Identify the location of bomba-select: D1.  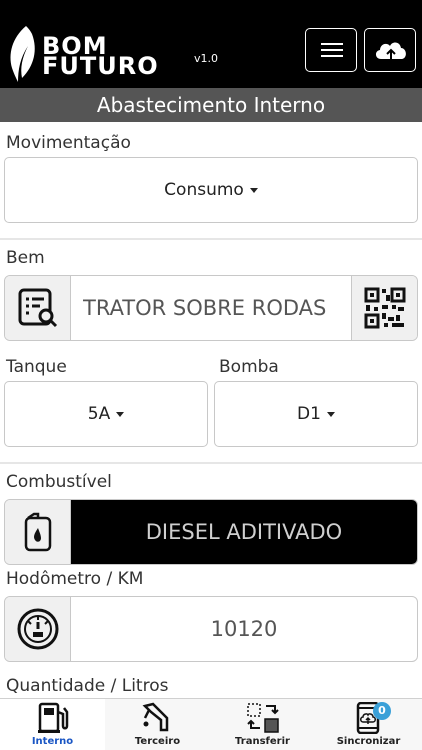
(316, 414).